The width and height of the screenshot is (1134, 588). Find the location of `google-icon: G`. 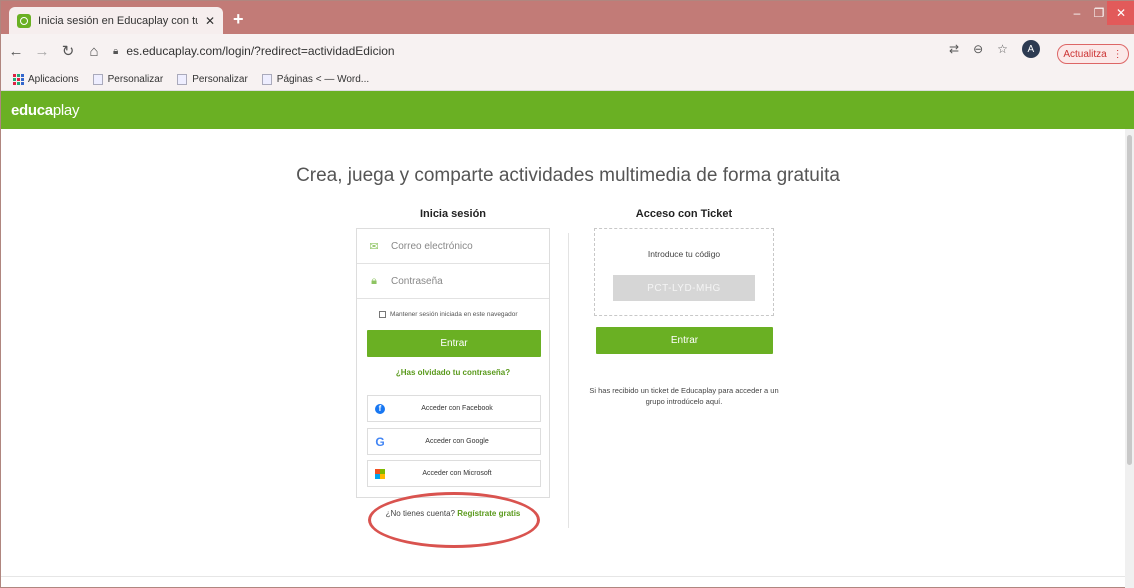

google-icon: G is located at coordinates (380, 441).